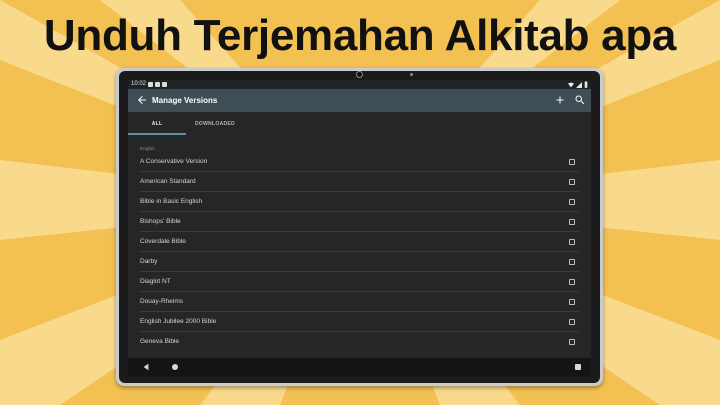  What do you see at coordinates (155, 281) in the screenshot?
I see `version-name: Diaglot NT` at bounding box center [155, 281].